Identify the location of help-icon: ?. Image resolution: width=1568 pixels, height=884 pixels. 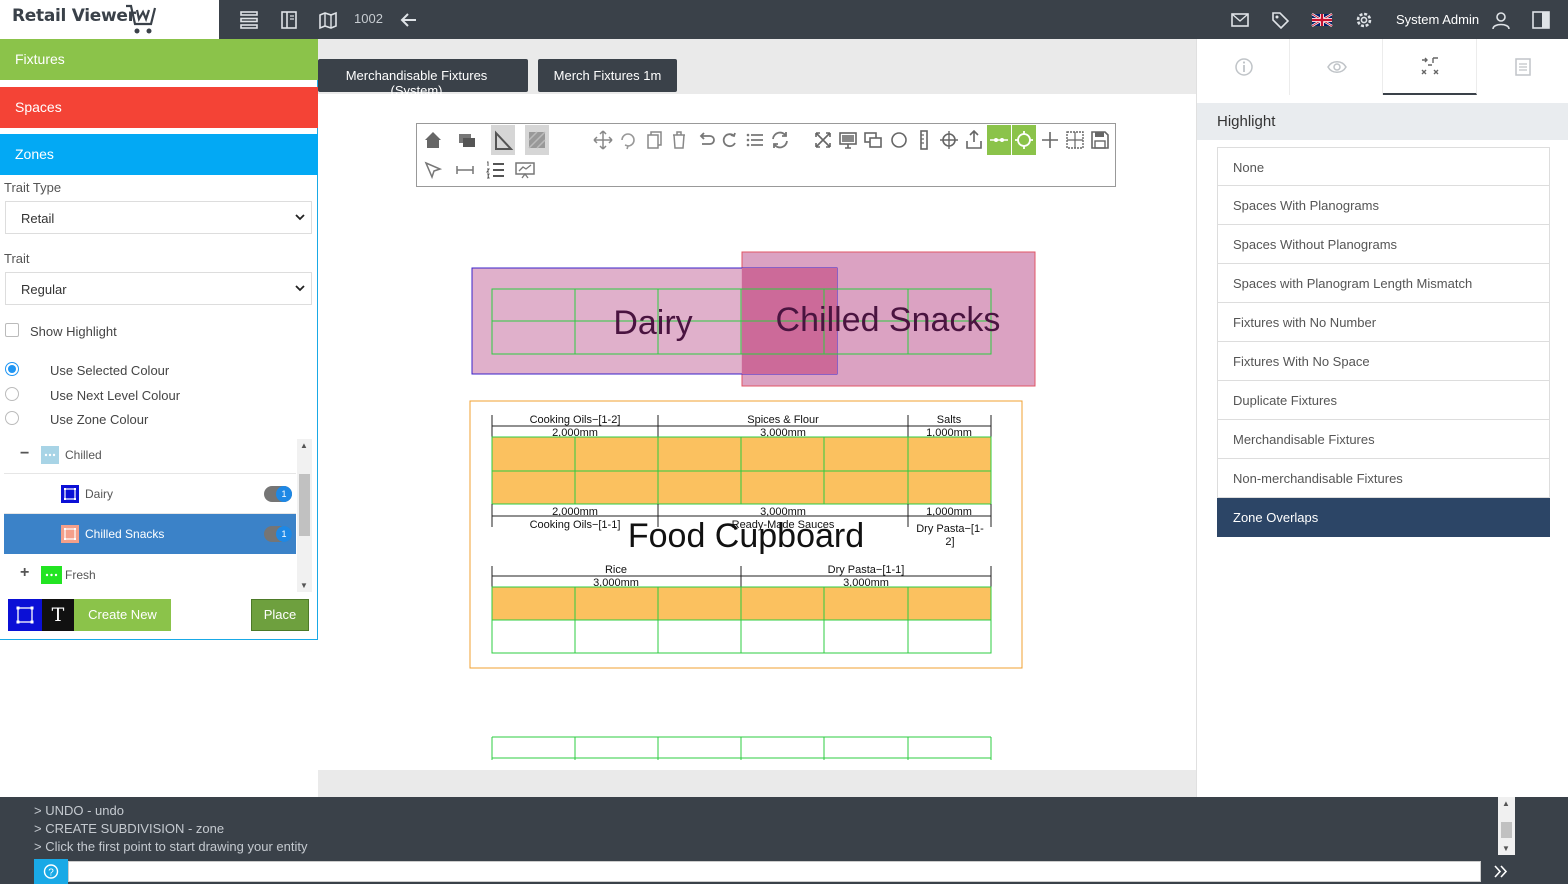
(51, 873).